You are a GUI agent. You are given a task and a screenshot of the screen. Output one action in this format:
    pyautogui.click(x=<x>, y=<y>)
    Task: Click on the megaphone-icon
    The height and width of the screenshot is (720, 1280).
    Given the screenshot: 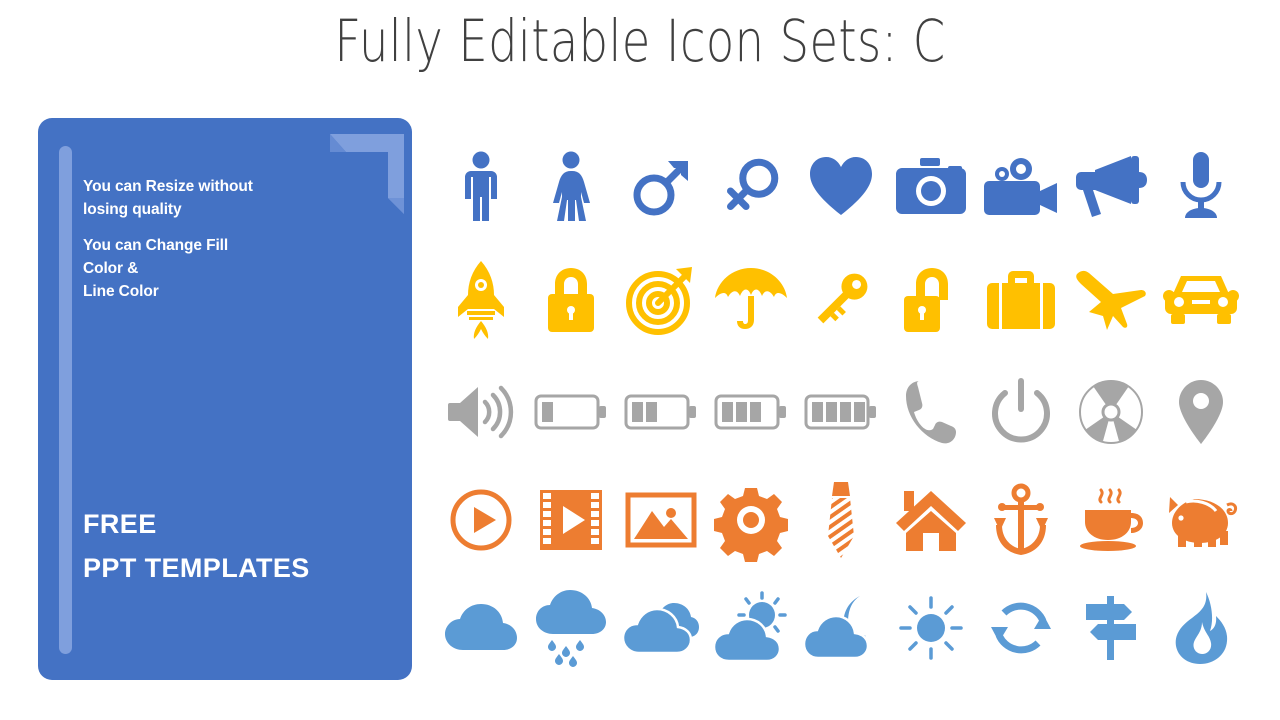 What is the action you would take?
    pyautogui.click(x=1111, y=186)
    